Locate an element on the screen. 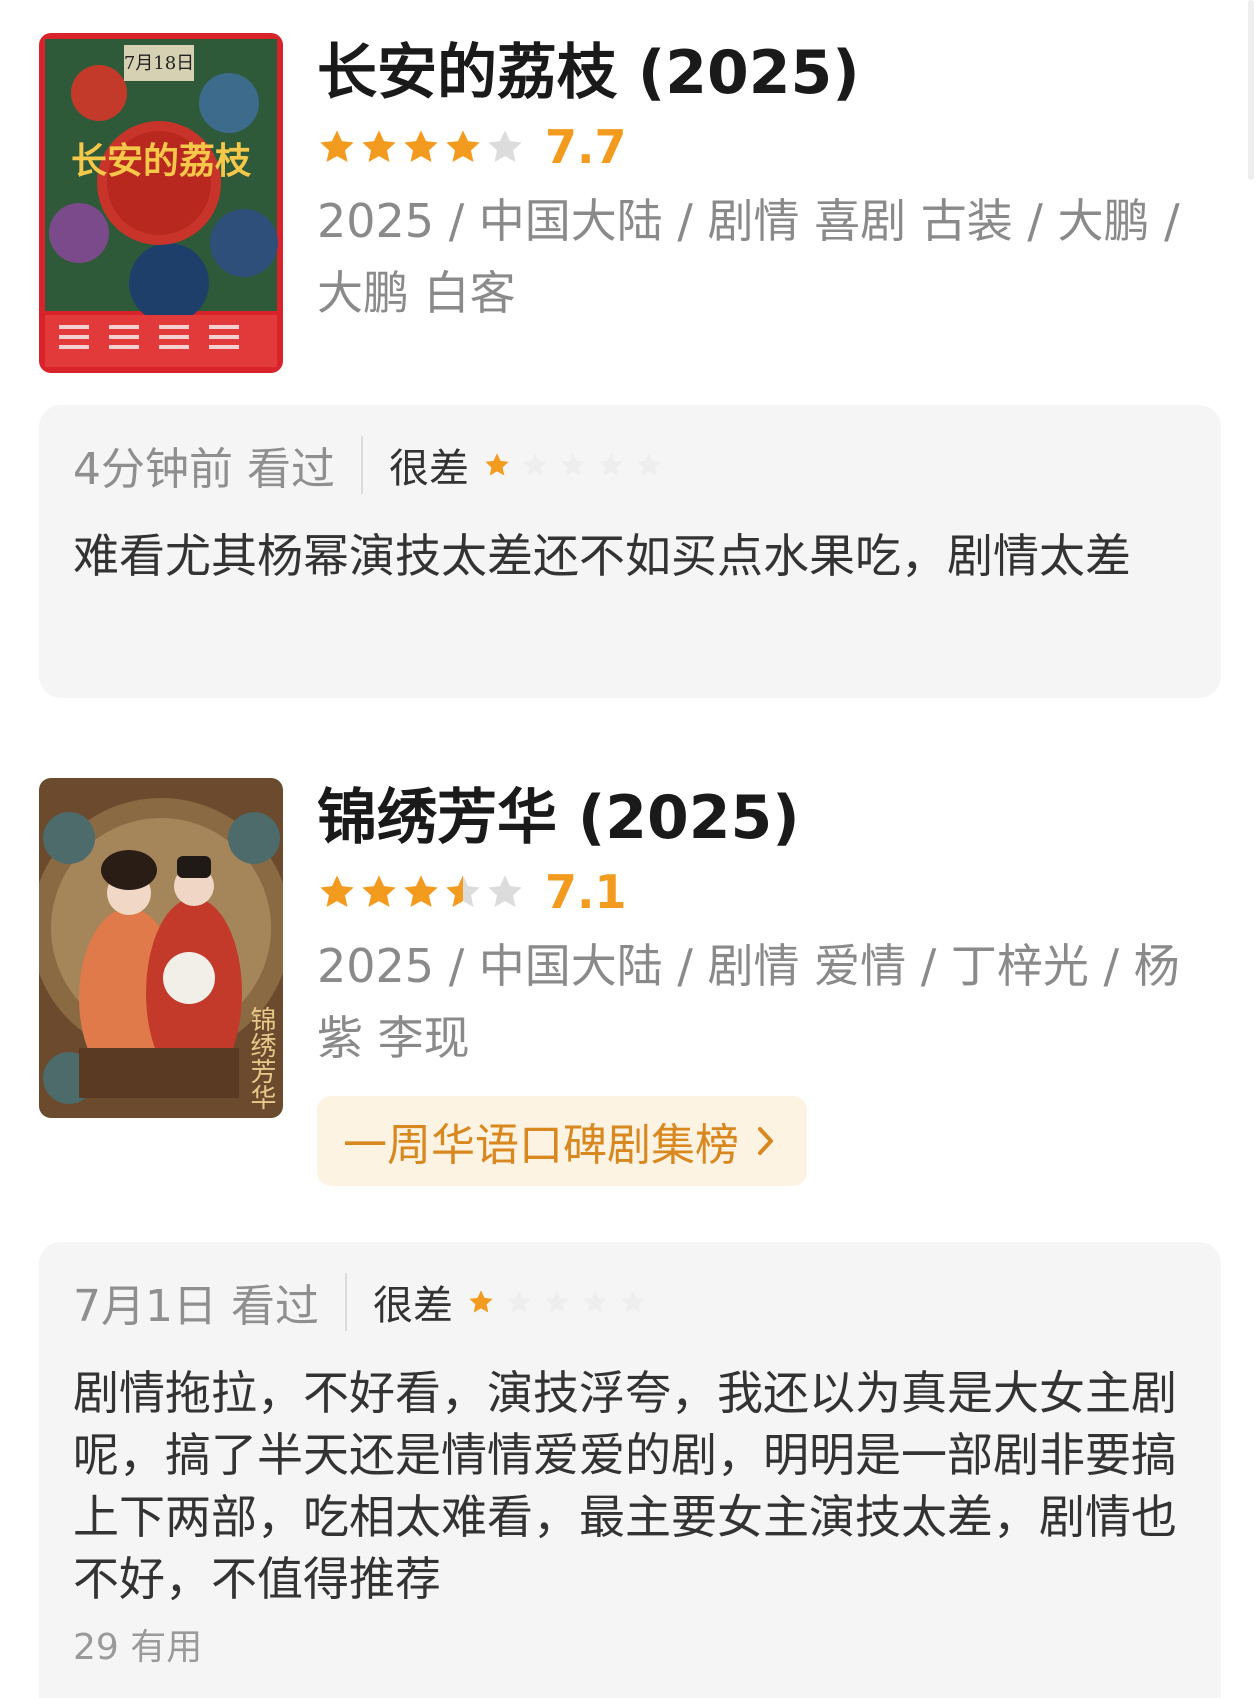 Image resolution: width=1258 pixels, height=1698 pixels. poster-jinxiu-fanghua: 锦绣芳华 is located at coordinates (161, 948).